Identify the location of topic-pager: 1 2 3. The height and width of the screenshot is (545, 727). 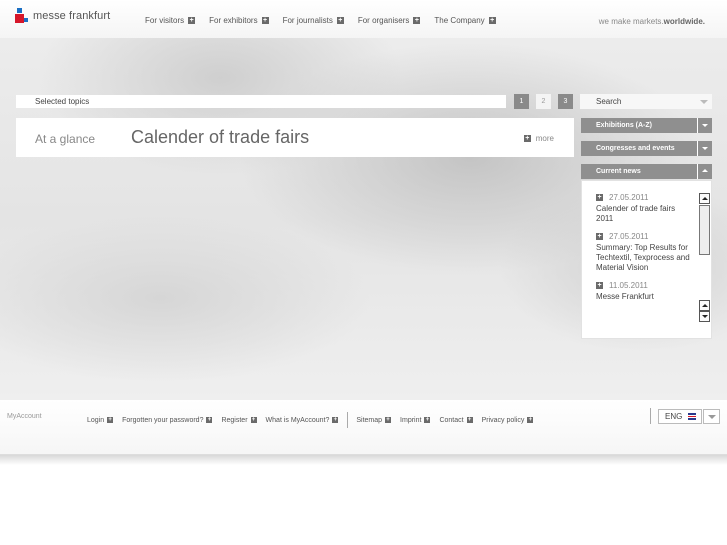
(547, 101).